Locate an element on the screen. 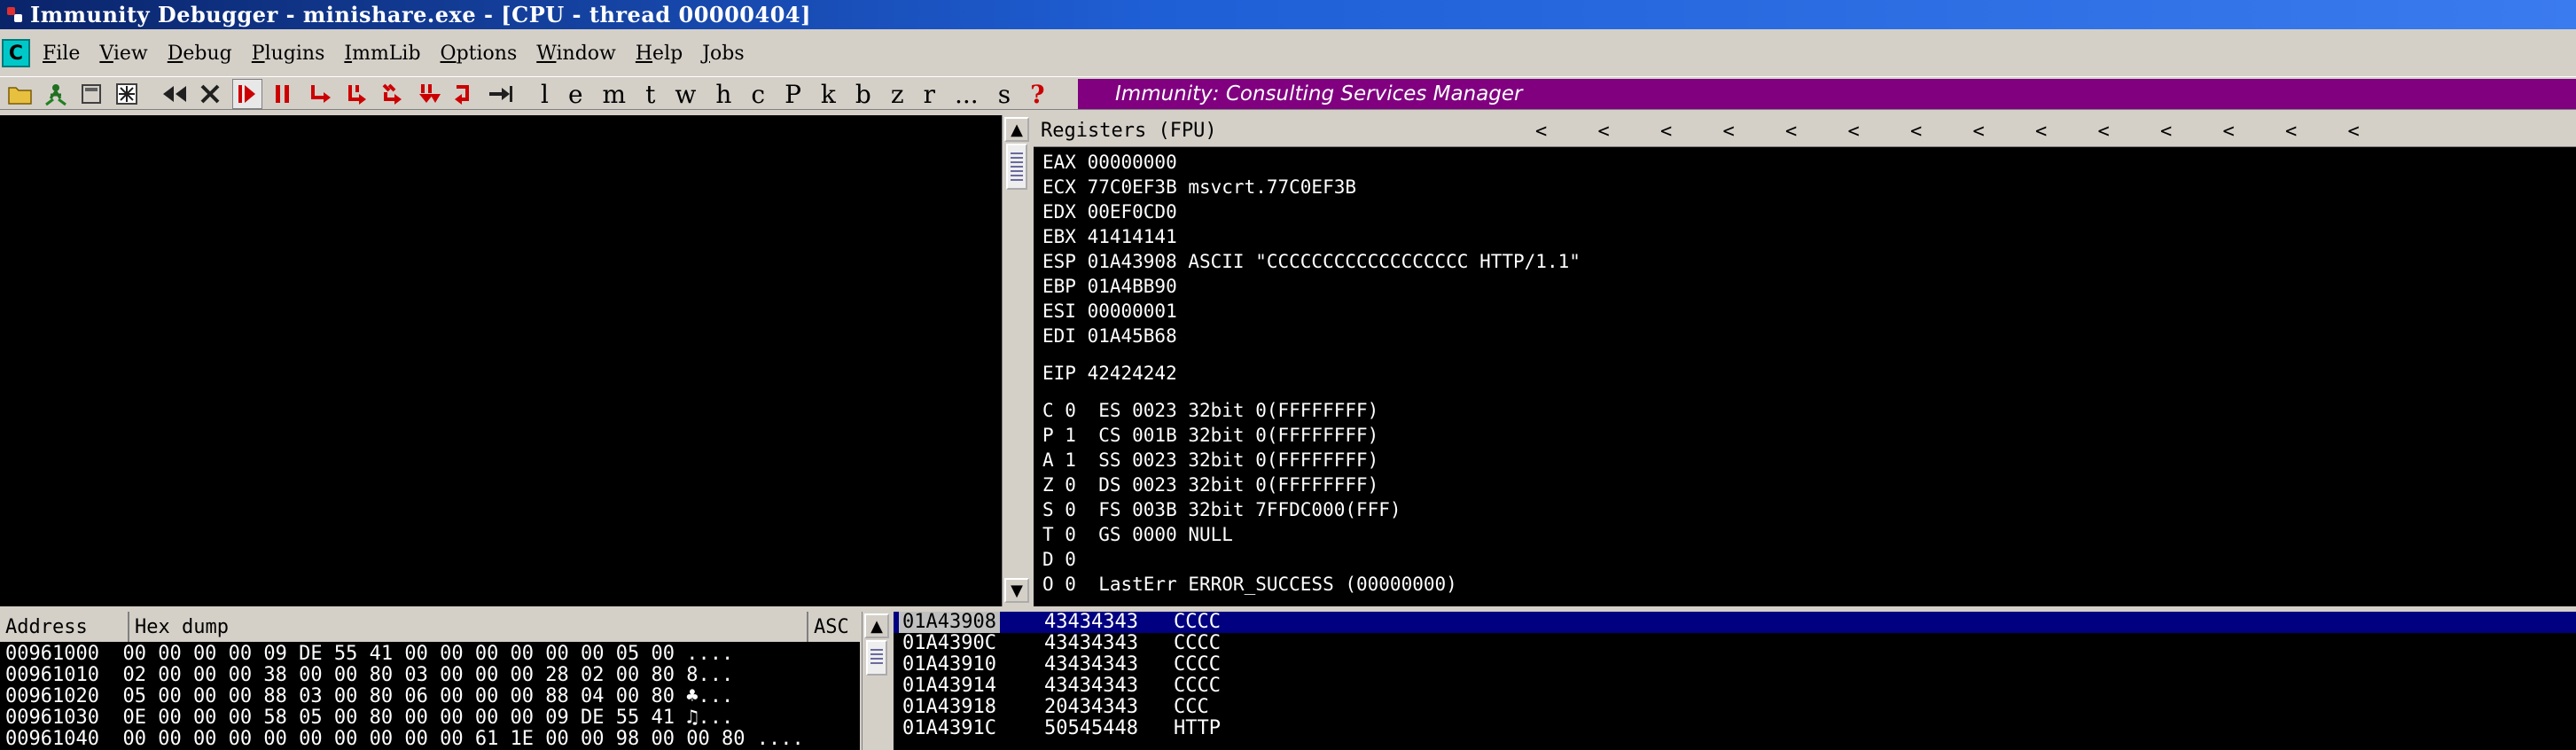 The image size is (2576, 750). shortcut-source: s is located at coordinates (1004, 94).